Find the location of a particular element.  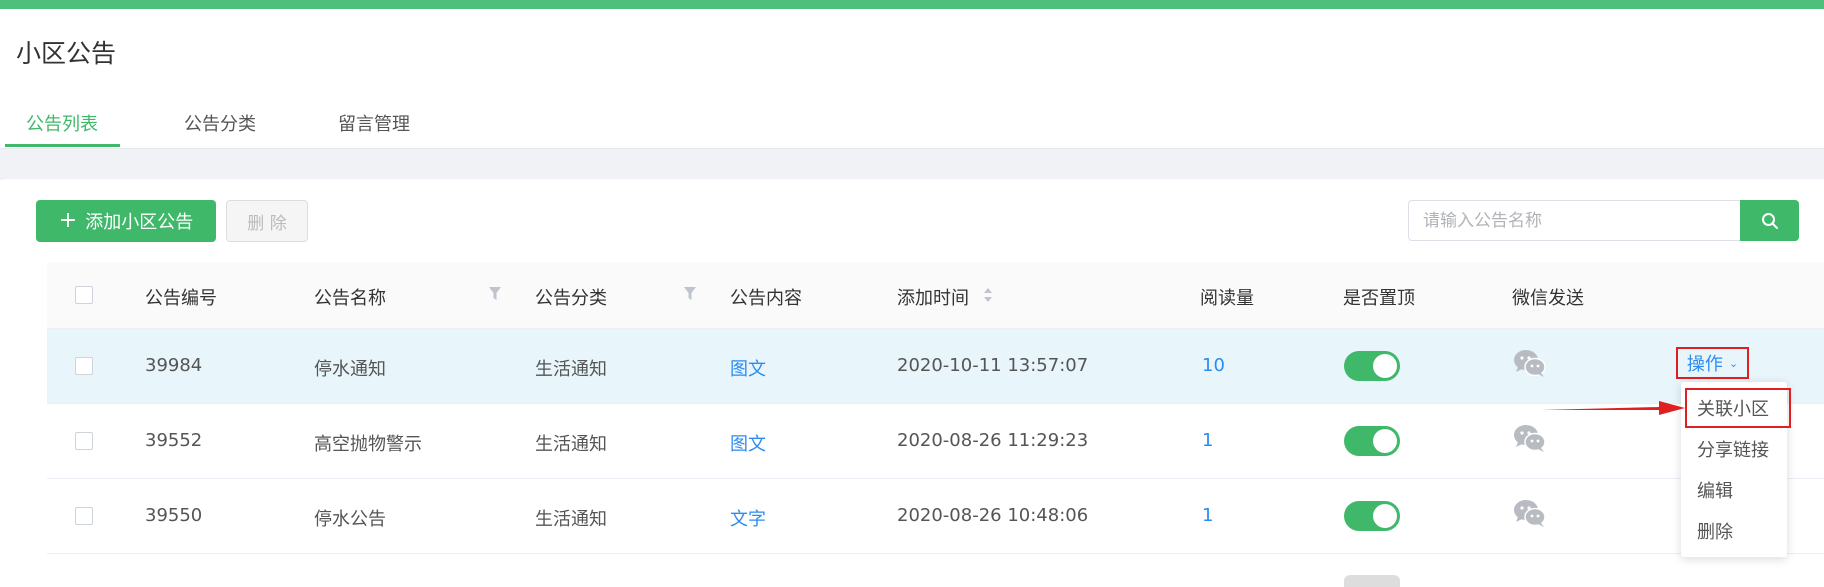

tab-announcement-category: 公告分类 is located at coordinates (220, 123).